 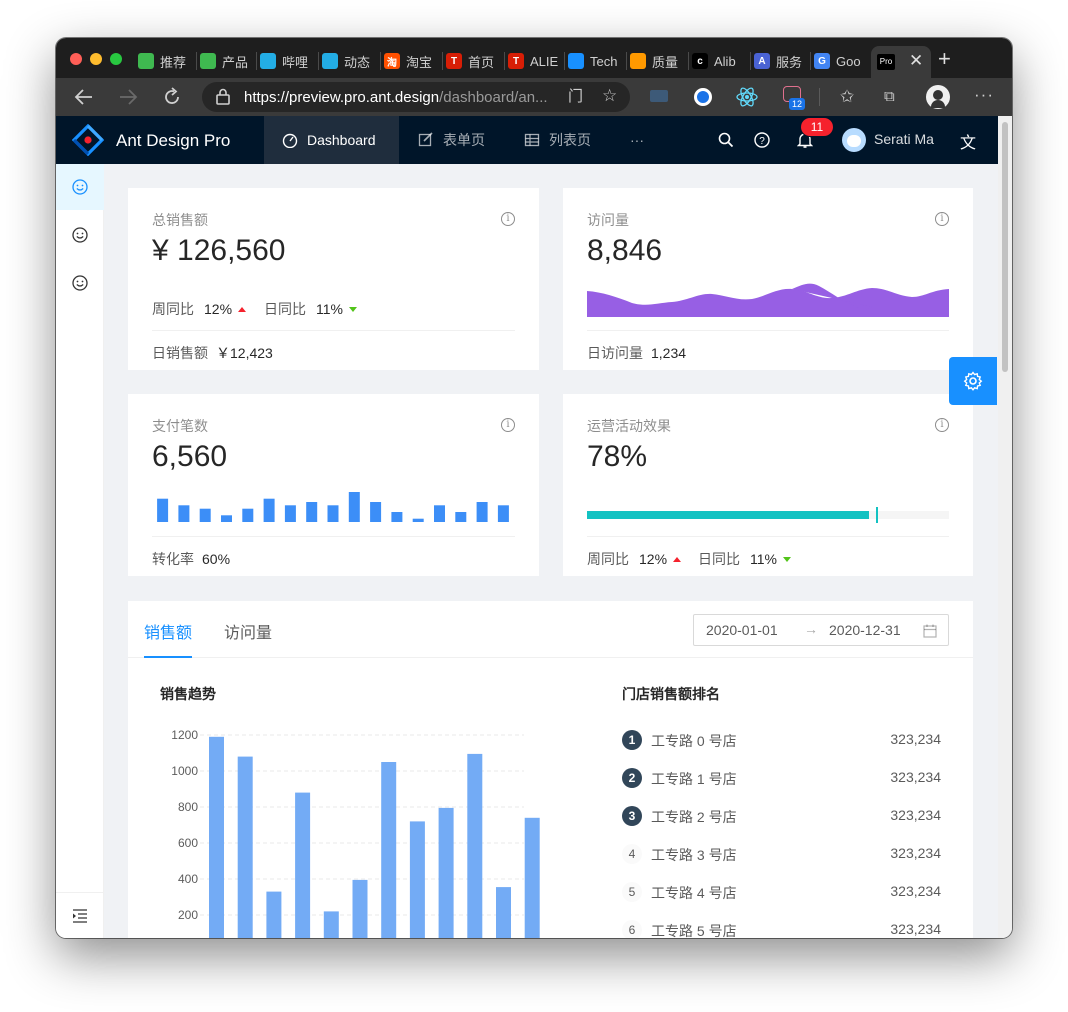 What do you see at coordinates (768, 485) in the screenshot?
I see `card-operations: 运营活动效果 i 78% 周同比 12% 日同比 11%` at bounding box center [768, 485].